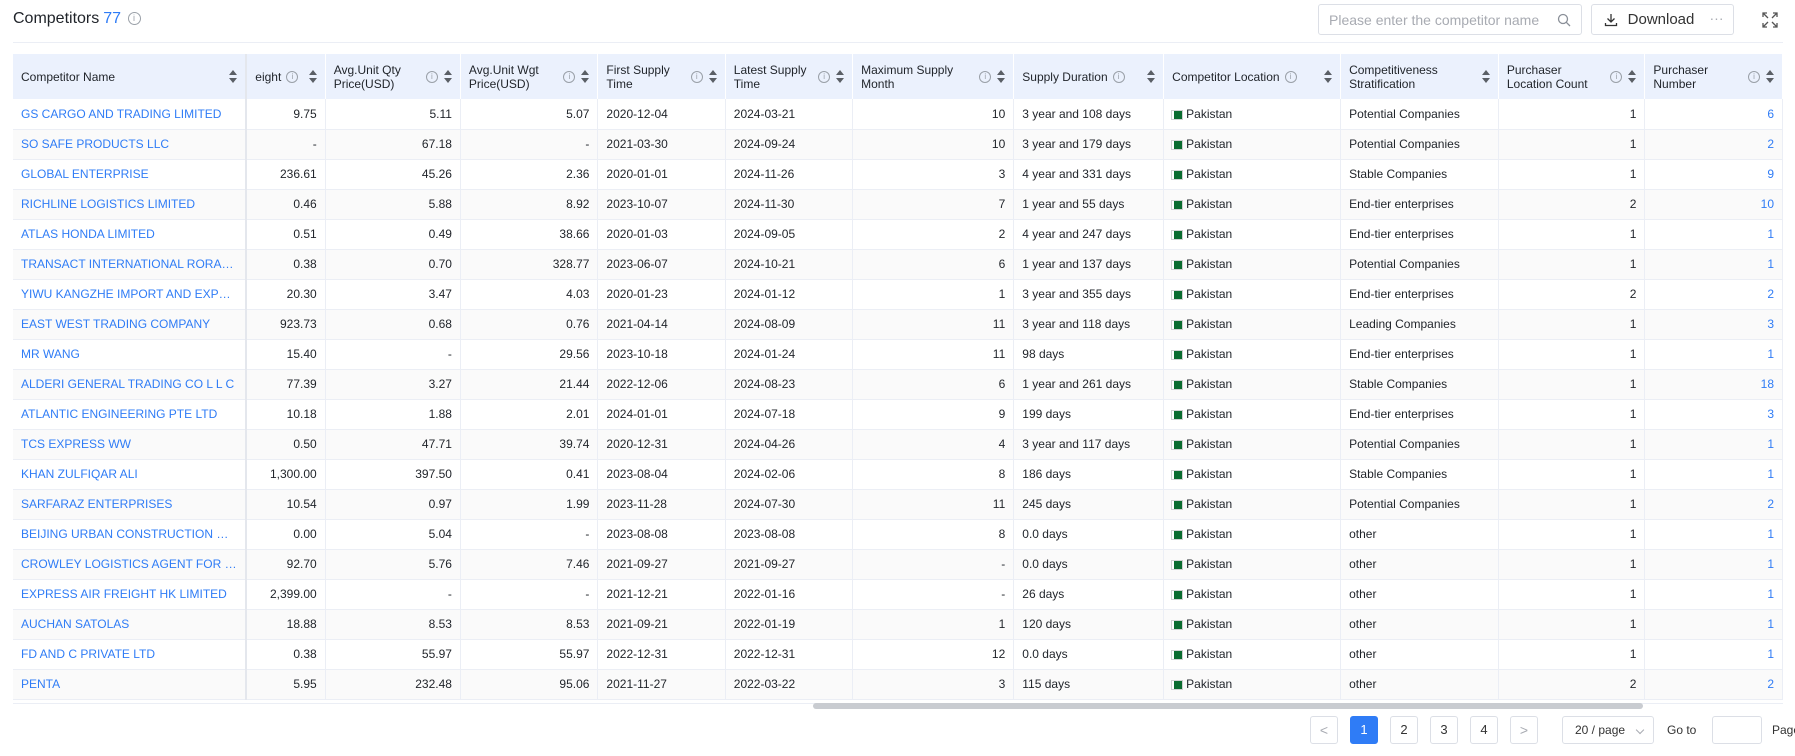  Describe the element at coordinates (1713, 76) in the screenshot. I see `column-header: Purchaser Number i` at that location.